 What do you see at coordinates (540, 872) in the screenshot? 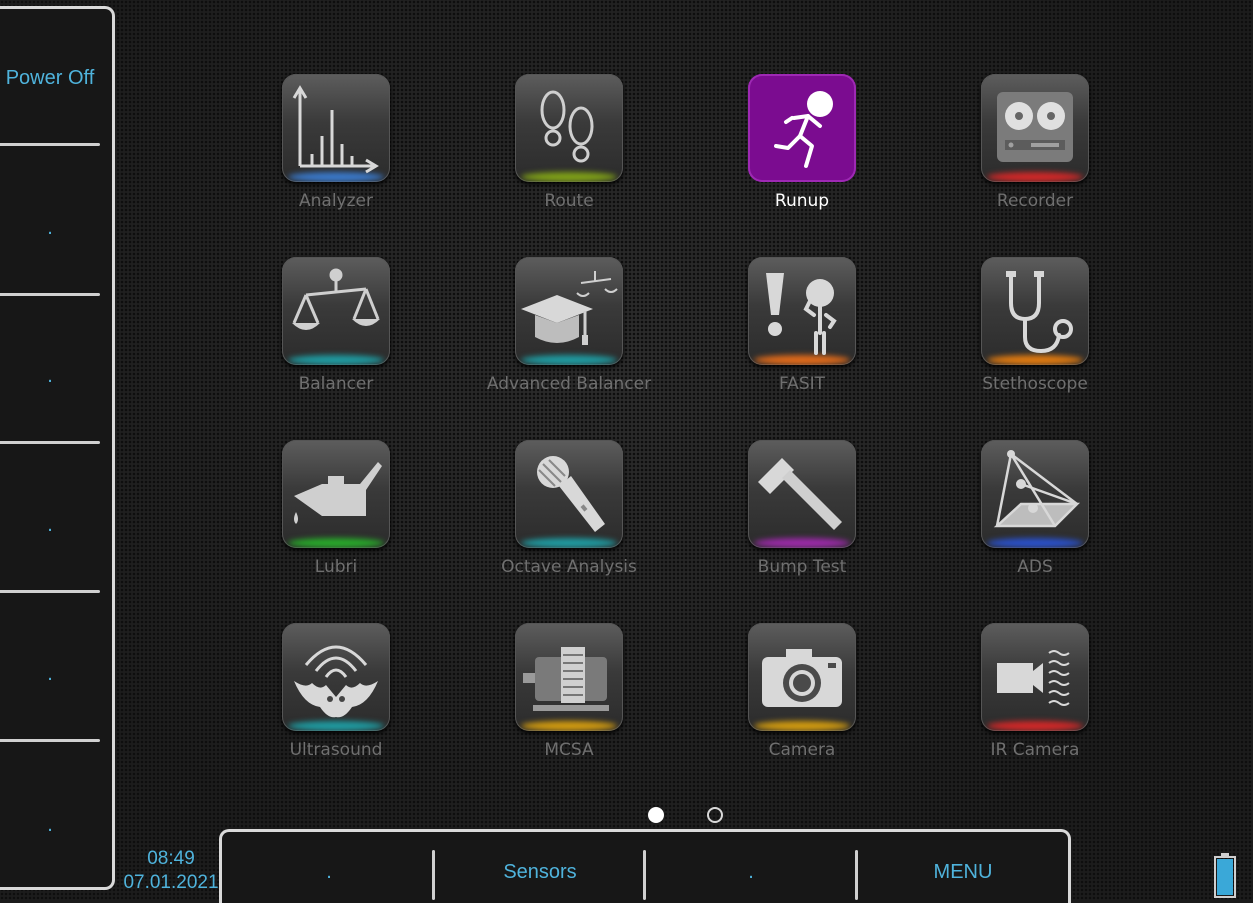
I see `sensors-button: Sensors` at bounding box center [540, 872].